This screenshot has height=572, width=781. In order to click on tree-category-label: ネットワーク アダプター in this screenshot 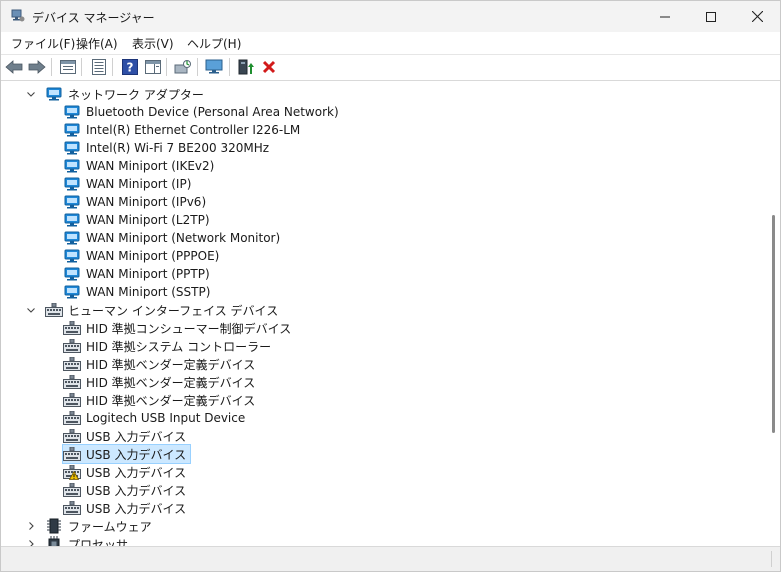, I will do `click(136, 94)`.